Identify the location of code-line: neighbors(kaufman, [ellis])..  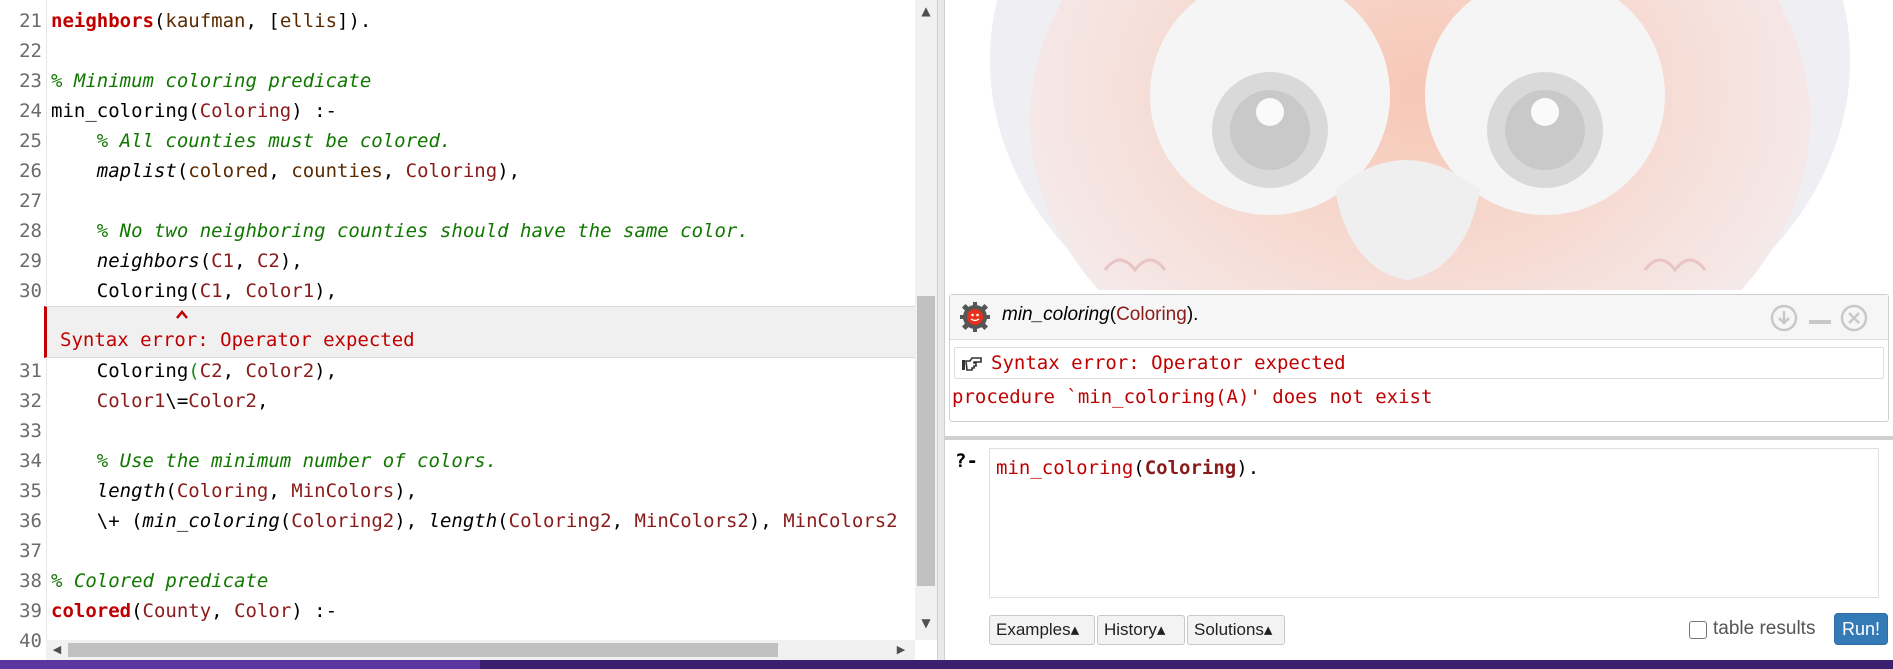
(211, 21).